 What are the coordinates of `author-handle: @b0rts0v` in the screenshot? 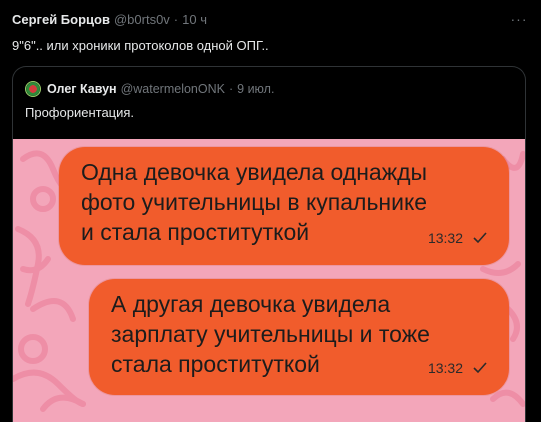 It's located at (142, 19).